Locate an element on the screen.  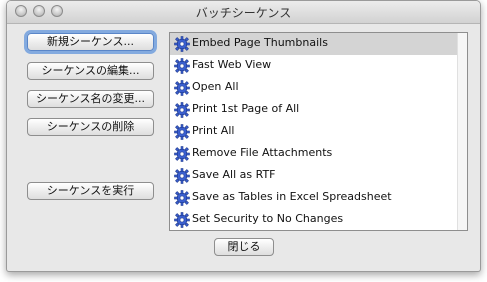
sequence-list-item-label: Save All as RTF is located at coordinates (234, 174).